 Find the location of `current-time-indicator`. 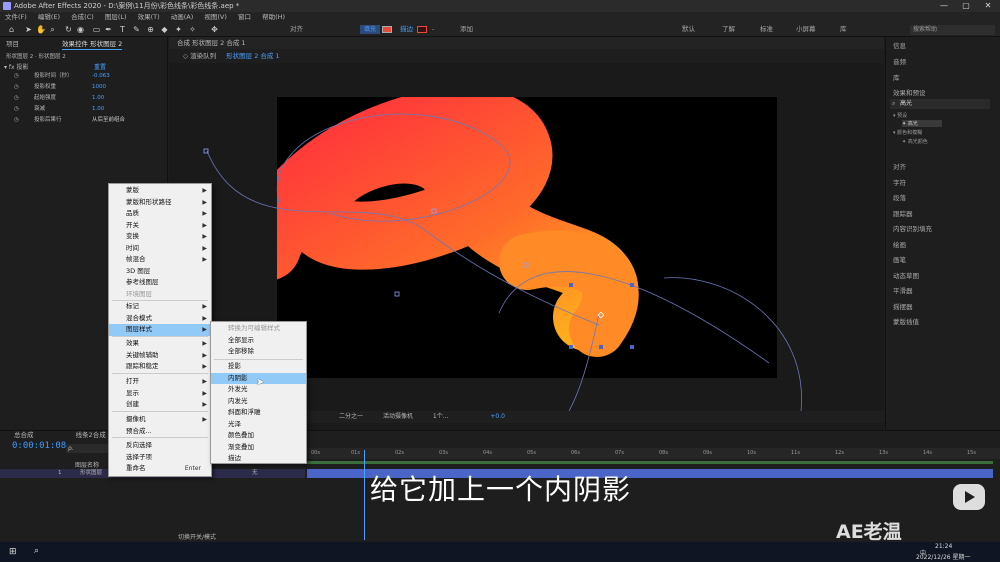

current-time-indicator is located at coordinates (364, 495).